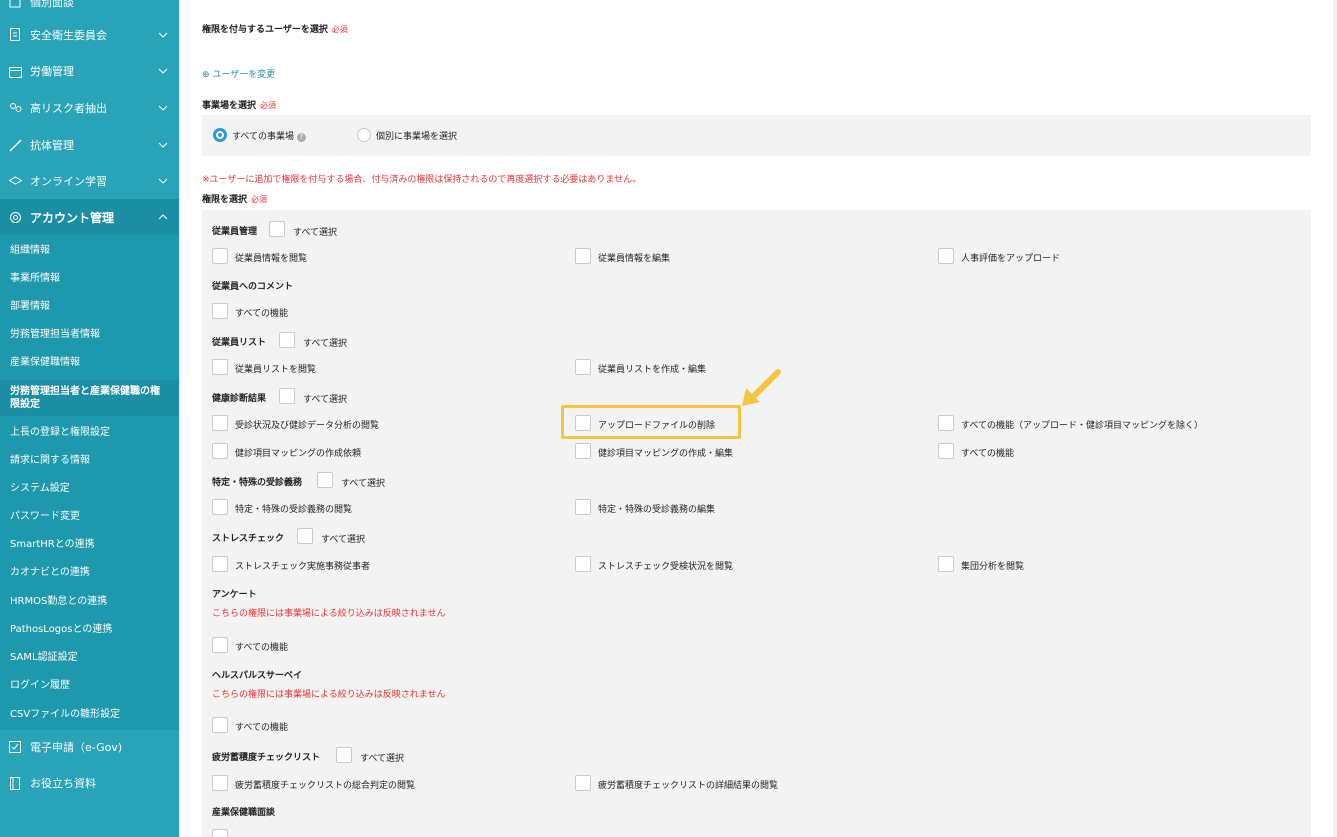 Image resolution: width=1337 pixels, height=837 pixels. I want to click on sub-item-smarthr: SmartHRとの連携, so click(89, 544).